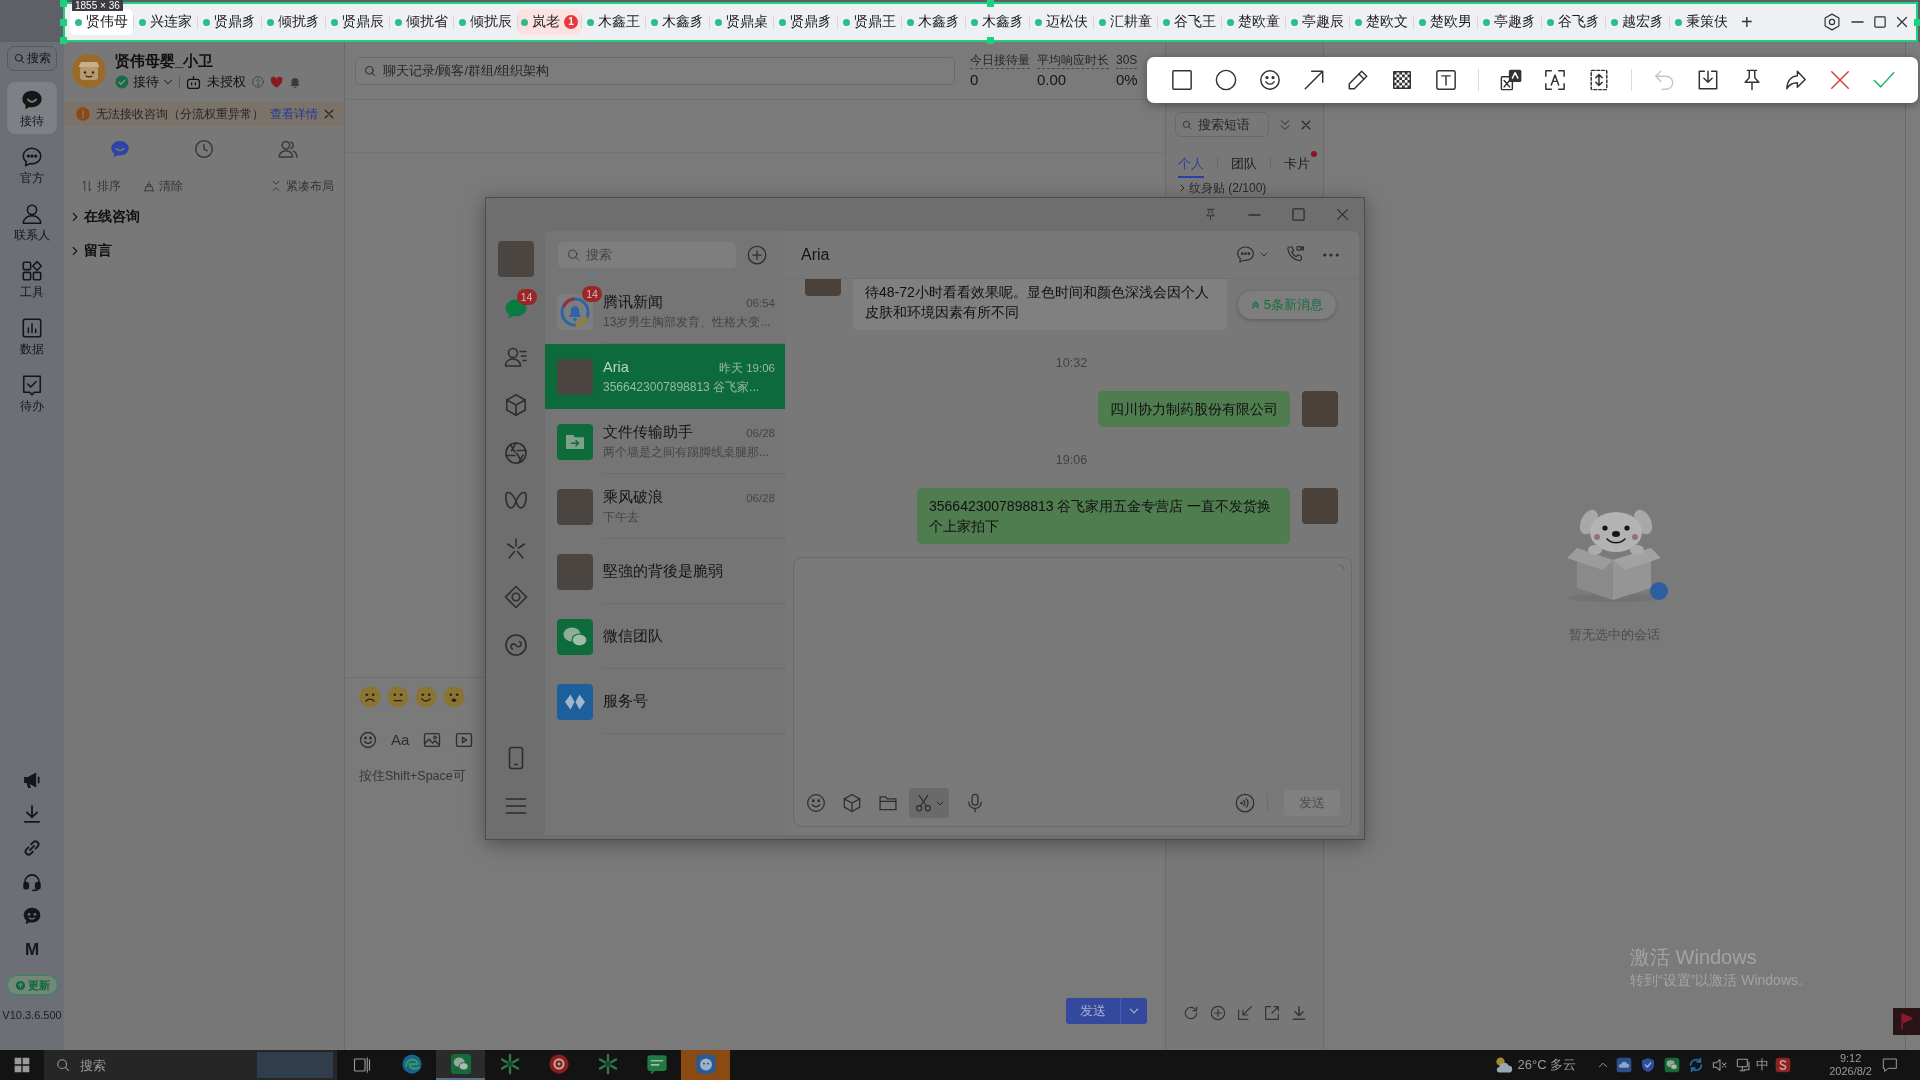 The image size is (1920, 1080). What do you see at coordinates (1884, 80) in the screenshot?
I see `check-icon` at bounding box center [1884, 80].